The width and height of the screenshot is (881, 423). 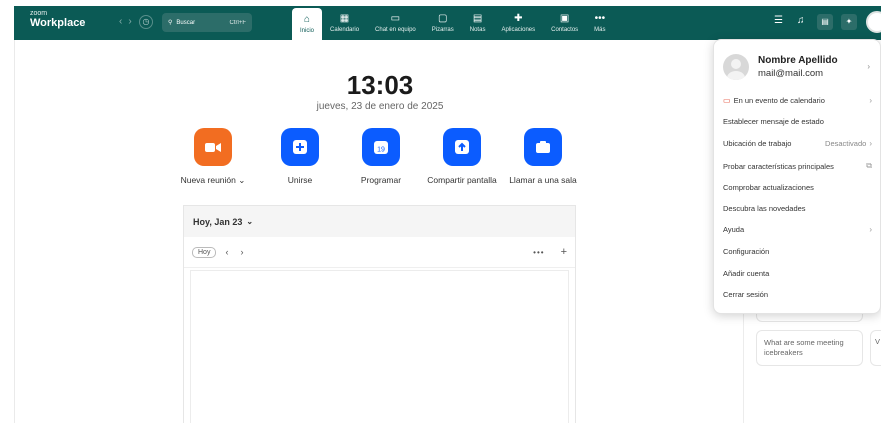 I want to click on external-link-icon: ⧉, so click(x=869, y=165).